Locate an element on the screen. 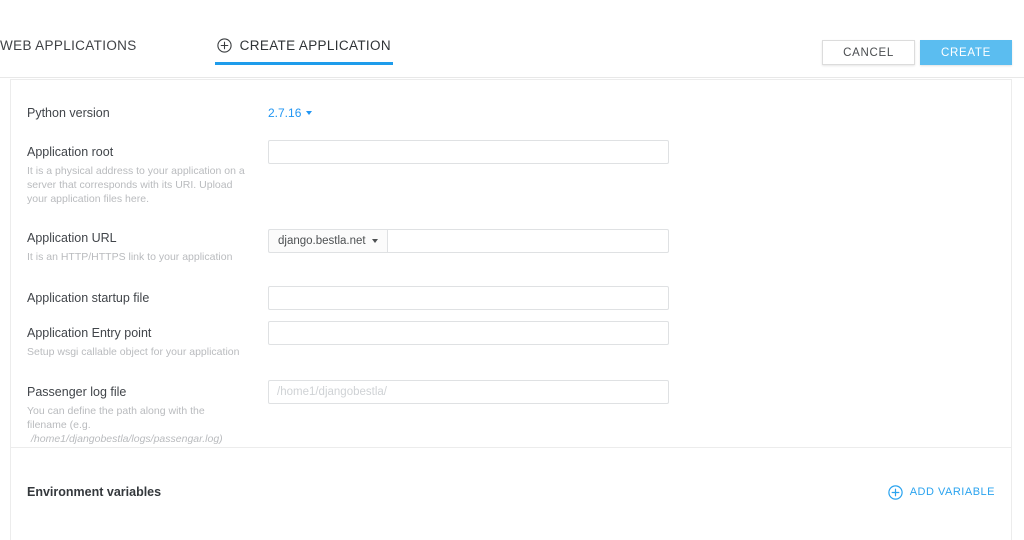 Image resolution: width=1024 pixels, height=540 pixels. application-entry-point-field is located at coordinates (631, 333).